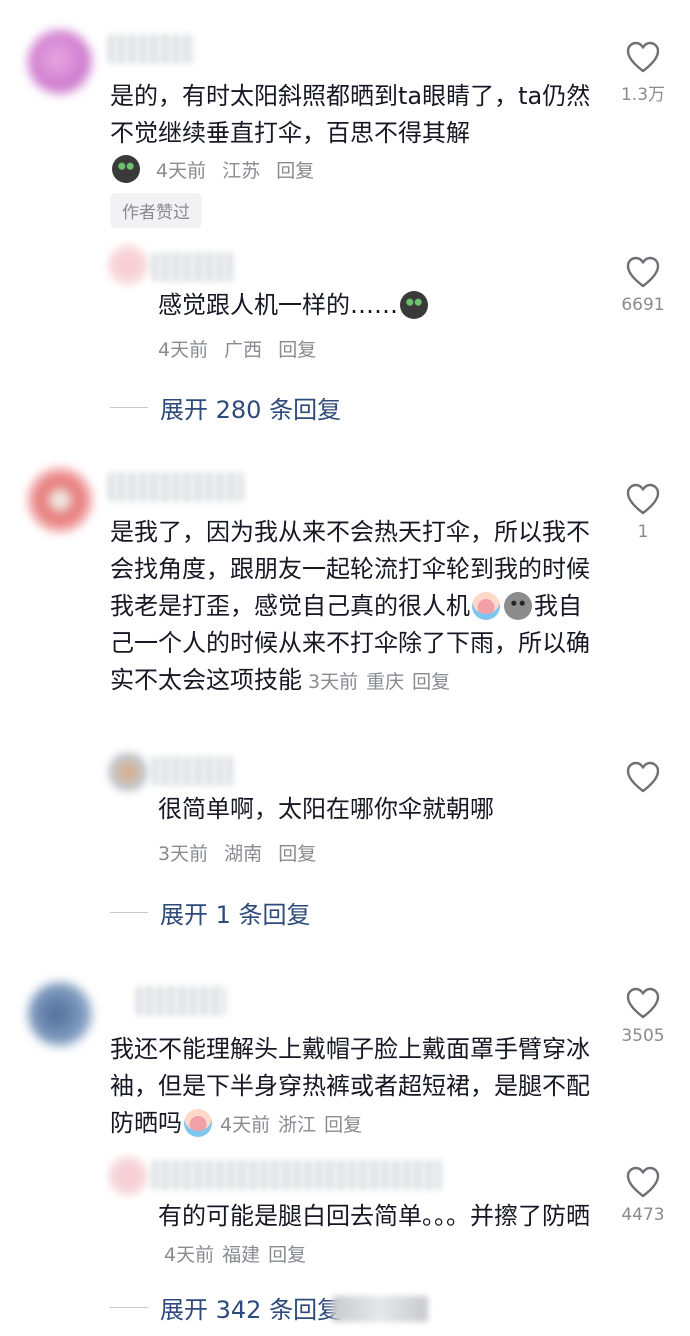 Image resolution: width=690 pixels, height=1336 pixels. What do you see at coordinates (235, 915) in the screenshot?
I see `expand-label: 展开 1 条回复` at bounding box center [235, 915].